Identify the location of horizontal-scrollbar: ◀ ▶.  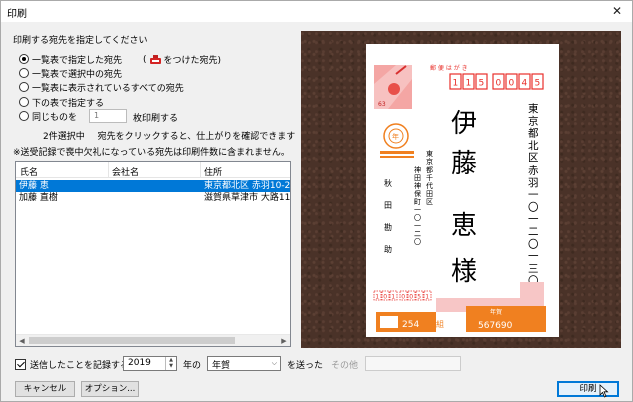
(153, 340).